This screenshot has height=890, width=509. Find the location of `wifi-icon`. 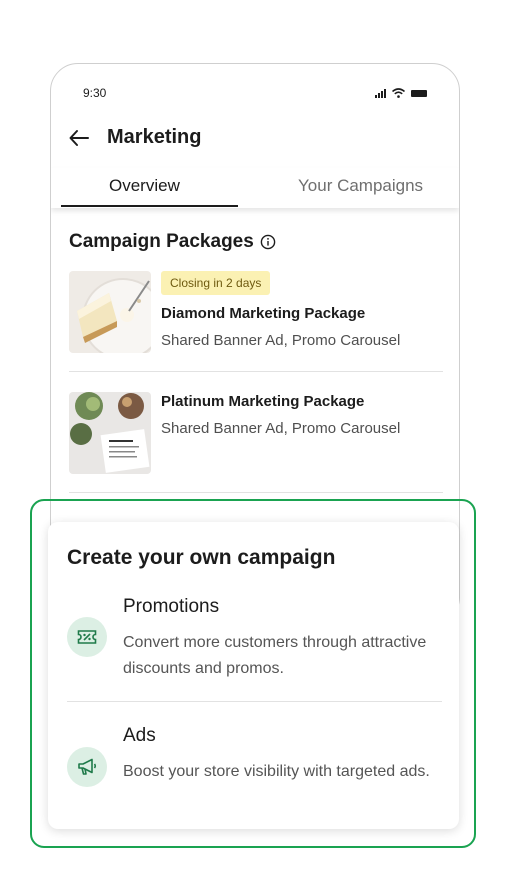

wifi-icon is located at coordinates (398, 93).